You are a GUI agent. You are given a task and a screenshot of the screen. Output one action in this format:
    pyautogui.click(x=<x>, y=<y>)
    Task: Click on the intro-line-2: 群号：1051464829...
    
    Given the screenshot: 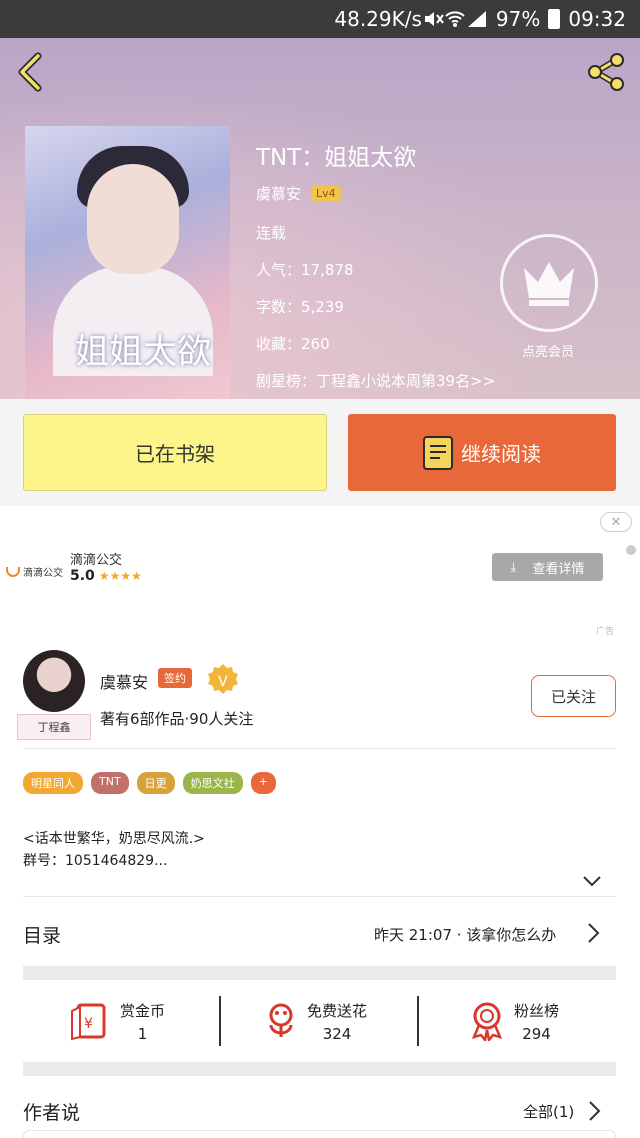 What is the action you would take?
    pyautogui.click(x=95, y=861)
    